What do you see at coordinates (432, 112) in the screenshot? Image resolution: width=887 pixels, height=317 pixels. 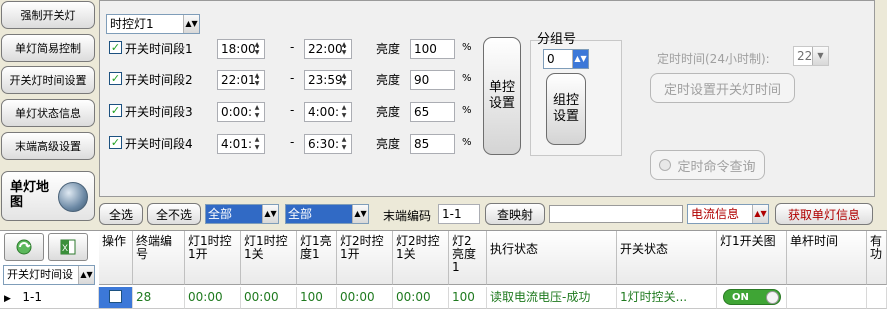 I see `segment-3-brightness: 65` at bounding box center [432, 112].